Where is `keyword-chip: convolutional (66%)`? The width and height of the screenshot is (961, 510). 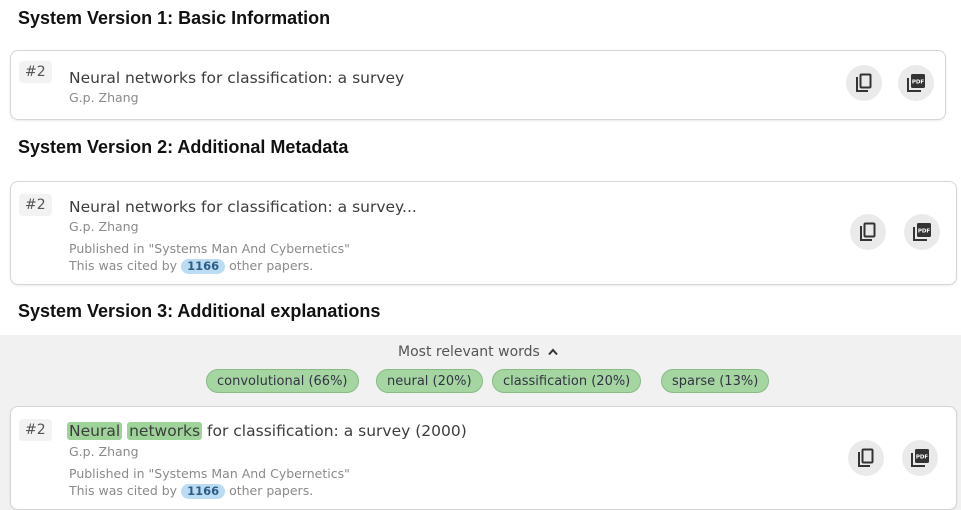 keyword-chip: convolutional (66%) is located at coordinates (282, 381).